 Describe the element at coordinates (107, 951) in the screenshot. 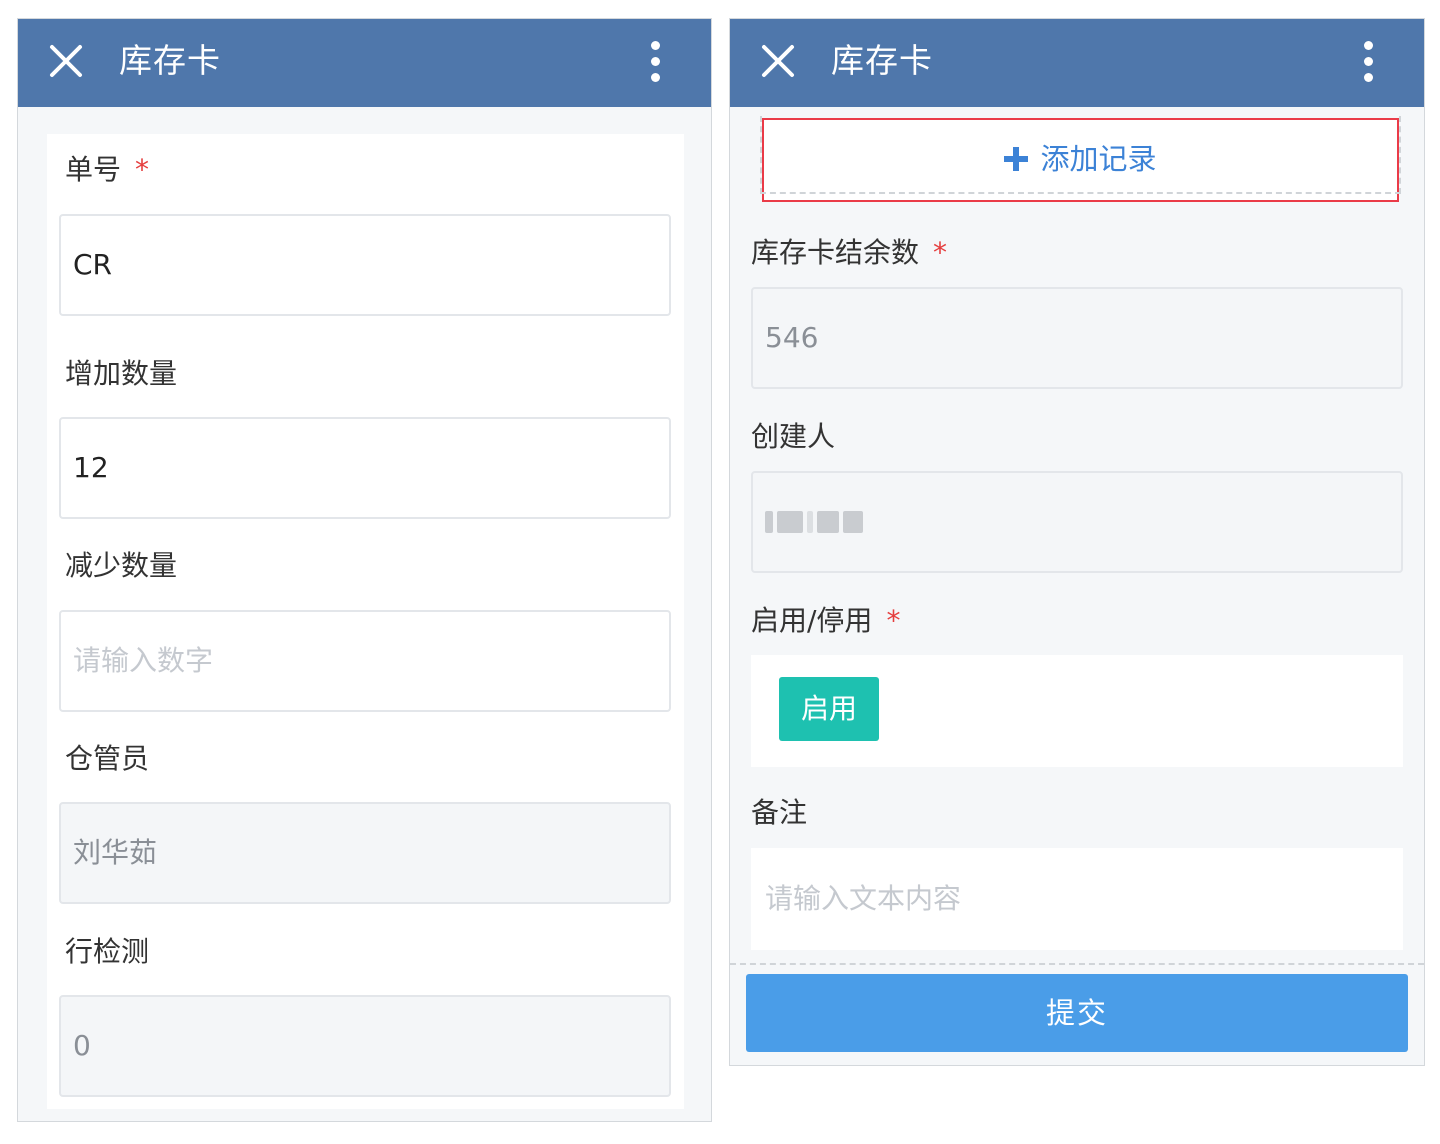

I see `row-check-label: 行检测` at that location.